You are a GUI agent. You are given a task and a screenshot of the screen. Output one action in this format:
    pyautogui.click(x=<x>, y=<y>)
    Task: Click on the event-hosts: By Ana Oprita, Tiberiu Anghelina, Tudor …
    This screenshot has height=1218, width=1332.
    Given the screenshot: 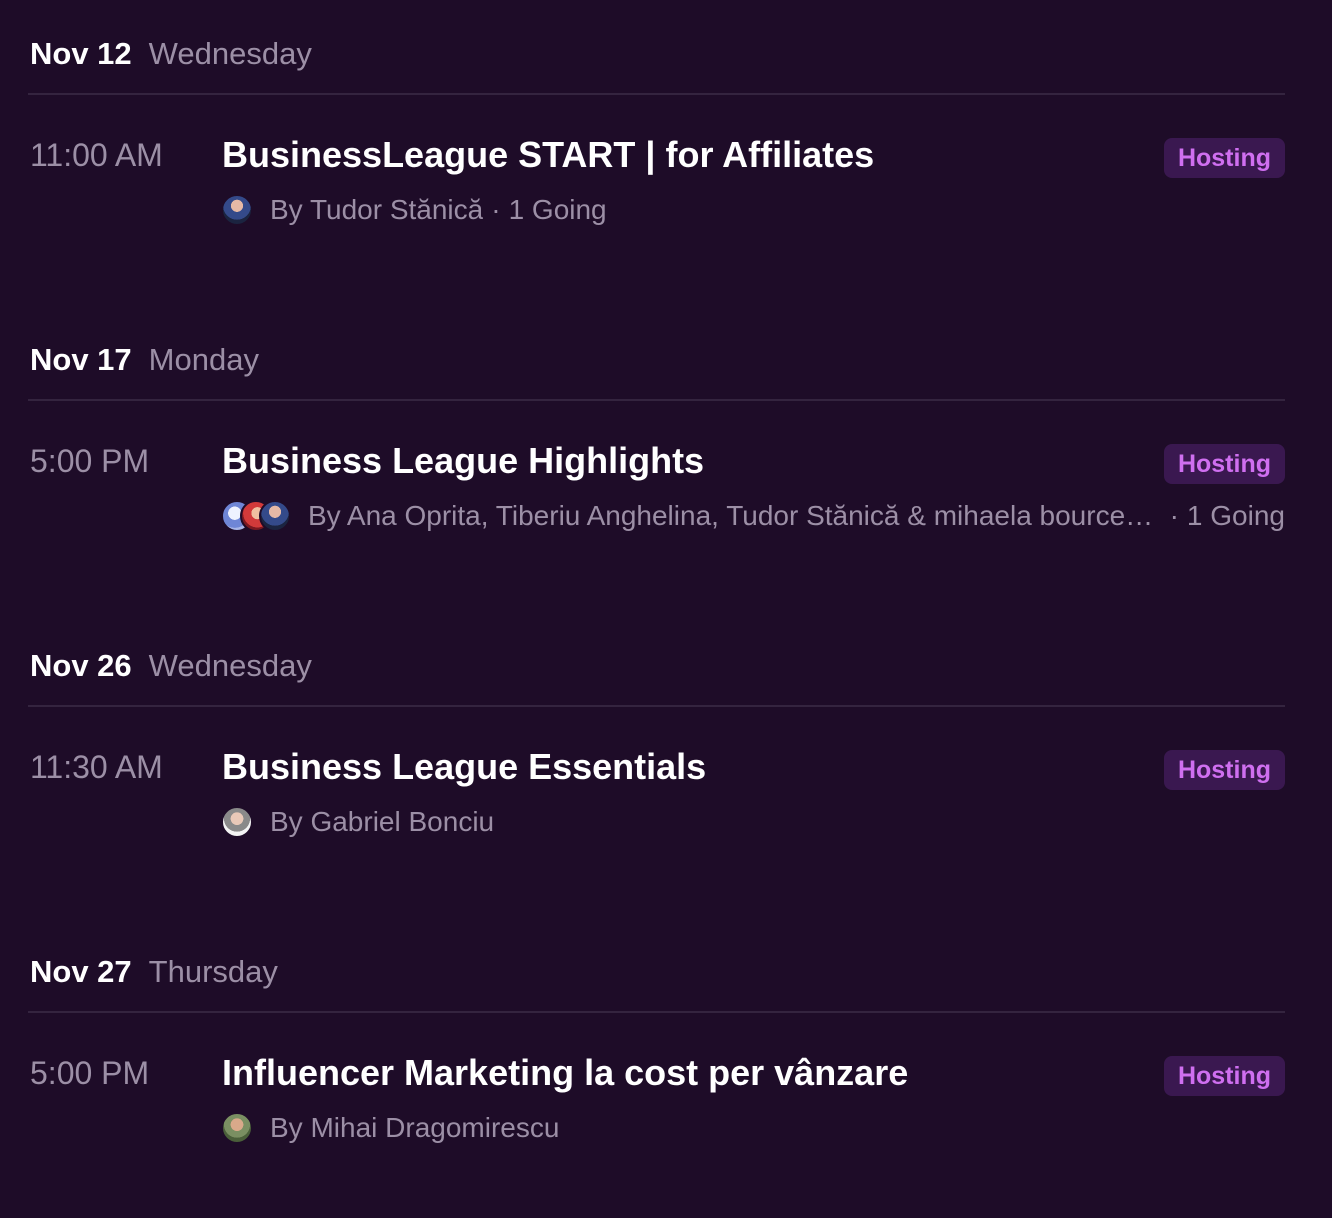 What is the action you would take?
    pyautogui.click(x=735, y=515)
    